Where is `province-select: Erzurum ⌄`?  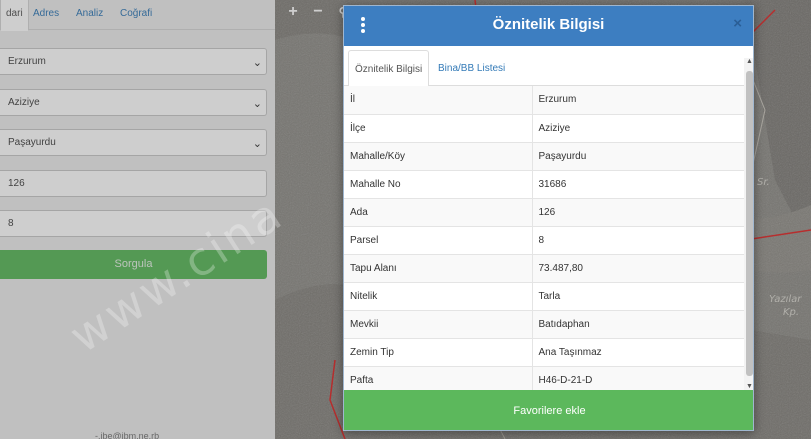 province-select: Erzurum ⌄ is located at coordinates (133, 61).